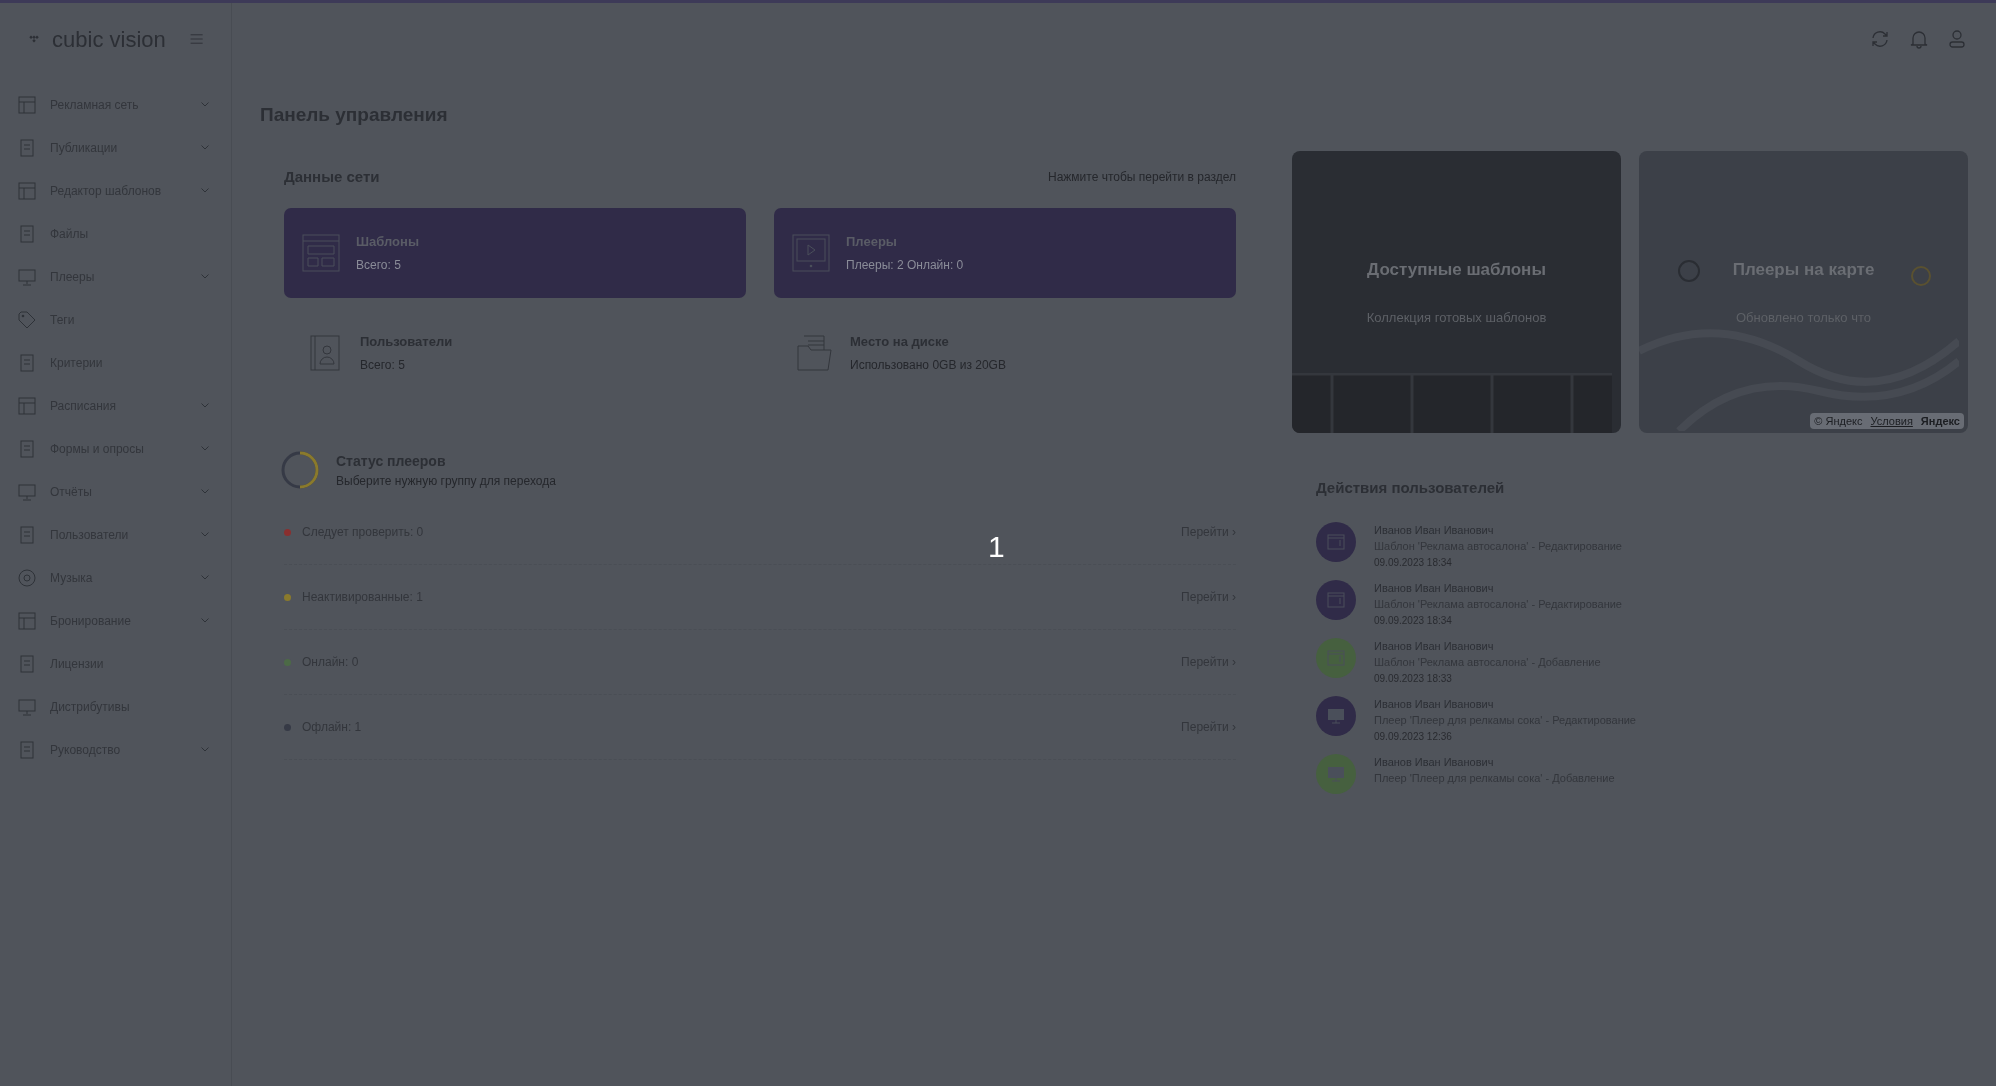 The width and height of the screenshot is (1996, 1086). I want to click on user-icon, so click(1957, 39).